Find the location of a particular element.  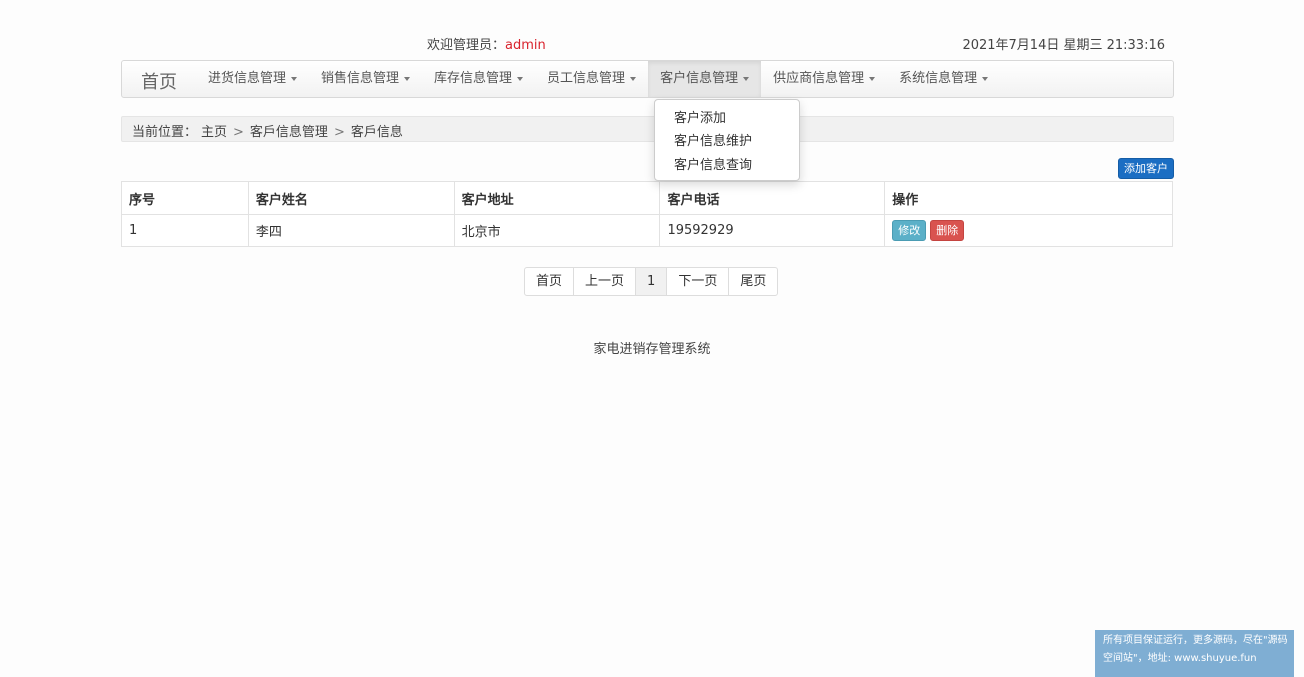

table-header-row: 序号 客户姓名 客户地址 客户电话 操作 is located at coordinates (647, 198).